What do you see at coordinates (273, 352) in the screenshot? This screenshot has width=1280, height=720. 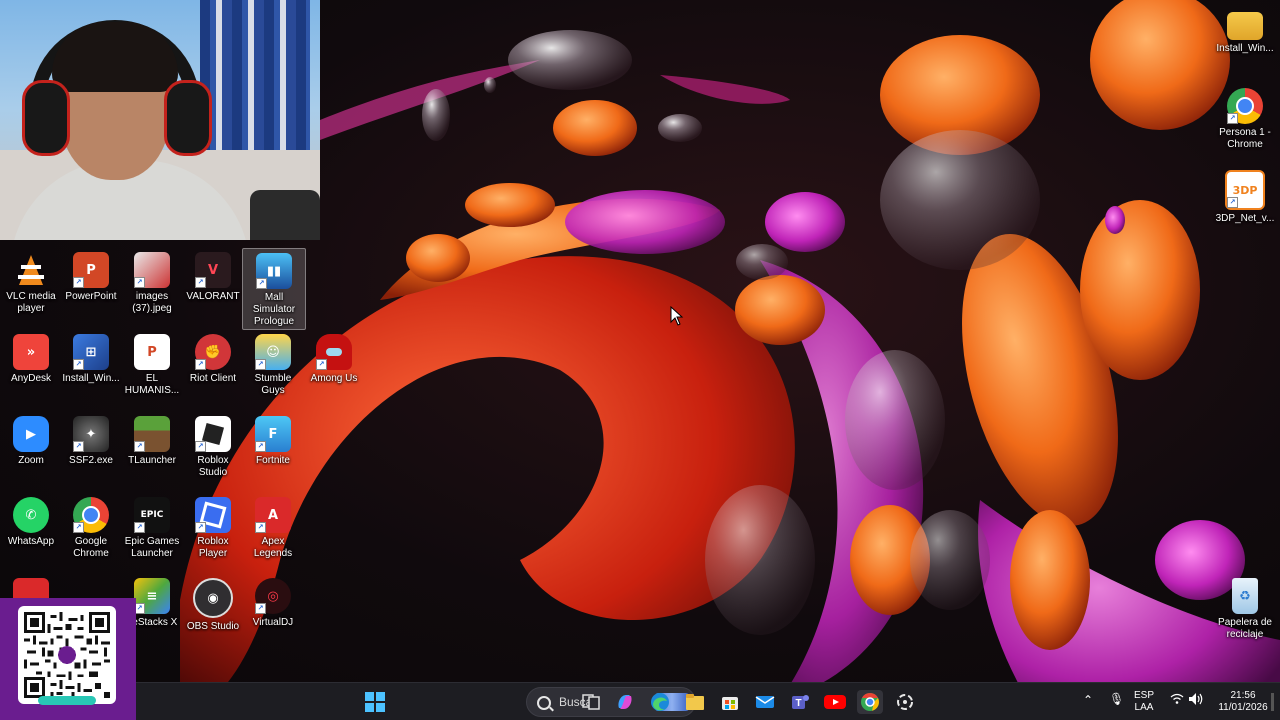 I see `stumble-guys-icon: ☺ ↗` at bounding box center [273, 352].